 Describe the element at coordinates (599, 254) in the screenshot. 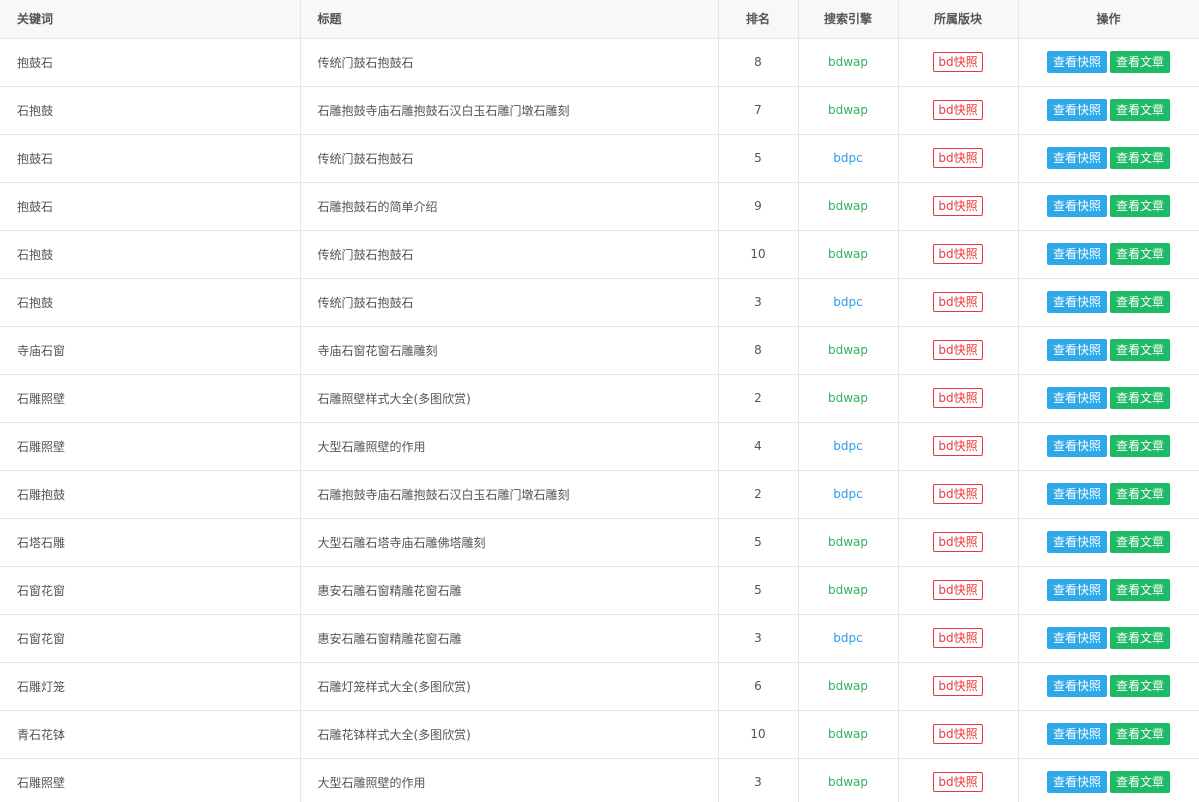

I see `table-row: 石抱鼓 传统门鼓石抱鼓石 10 bdwap bd快照 查看快照 查看文章` at that location.